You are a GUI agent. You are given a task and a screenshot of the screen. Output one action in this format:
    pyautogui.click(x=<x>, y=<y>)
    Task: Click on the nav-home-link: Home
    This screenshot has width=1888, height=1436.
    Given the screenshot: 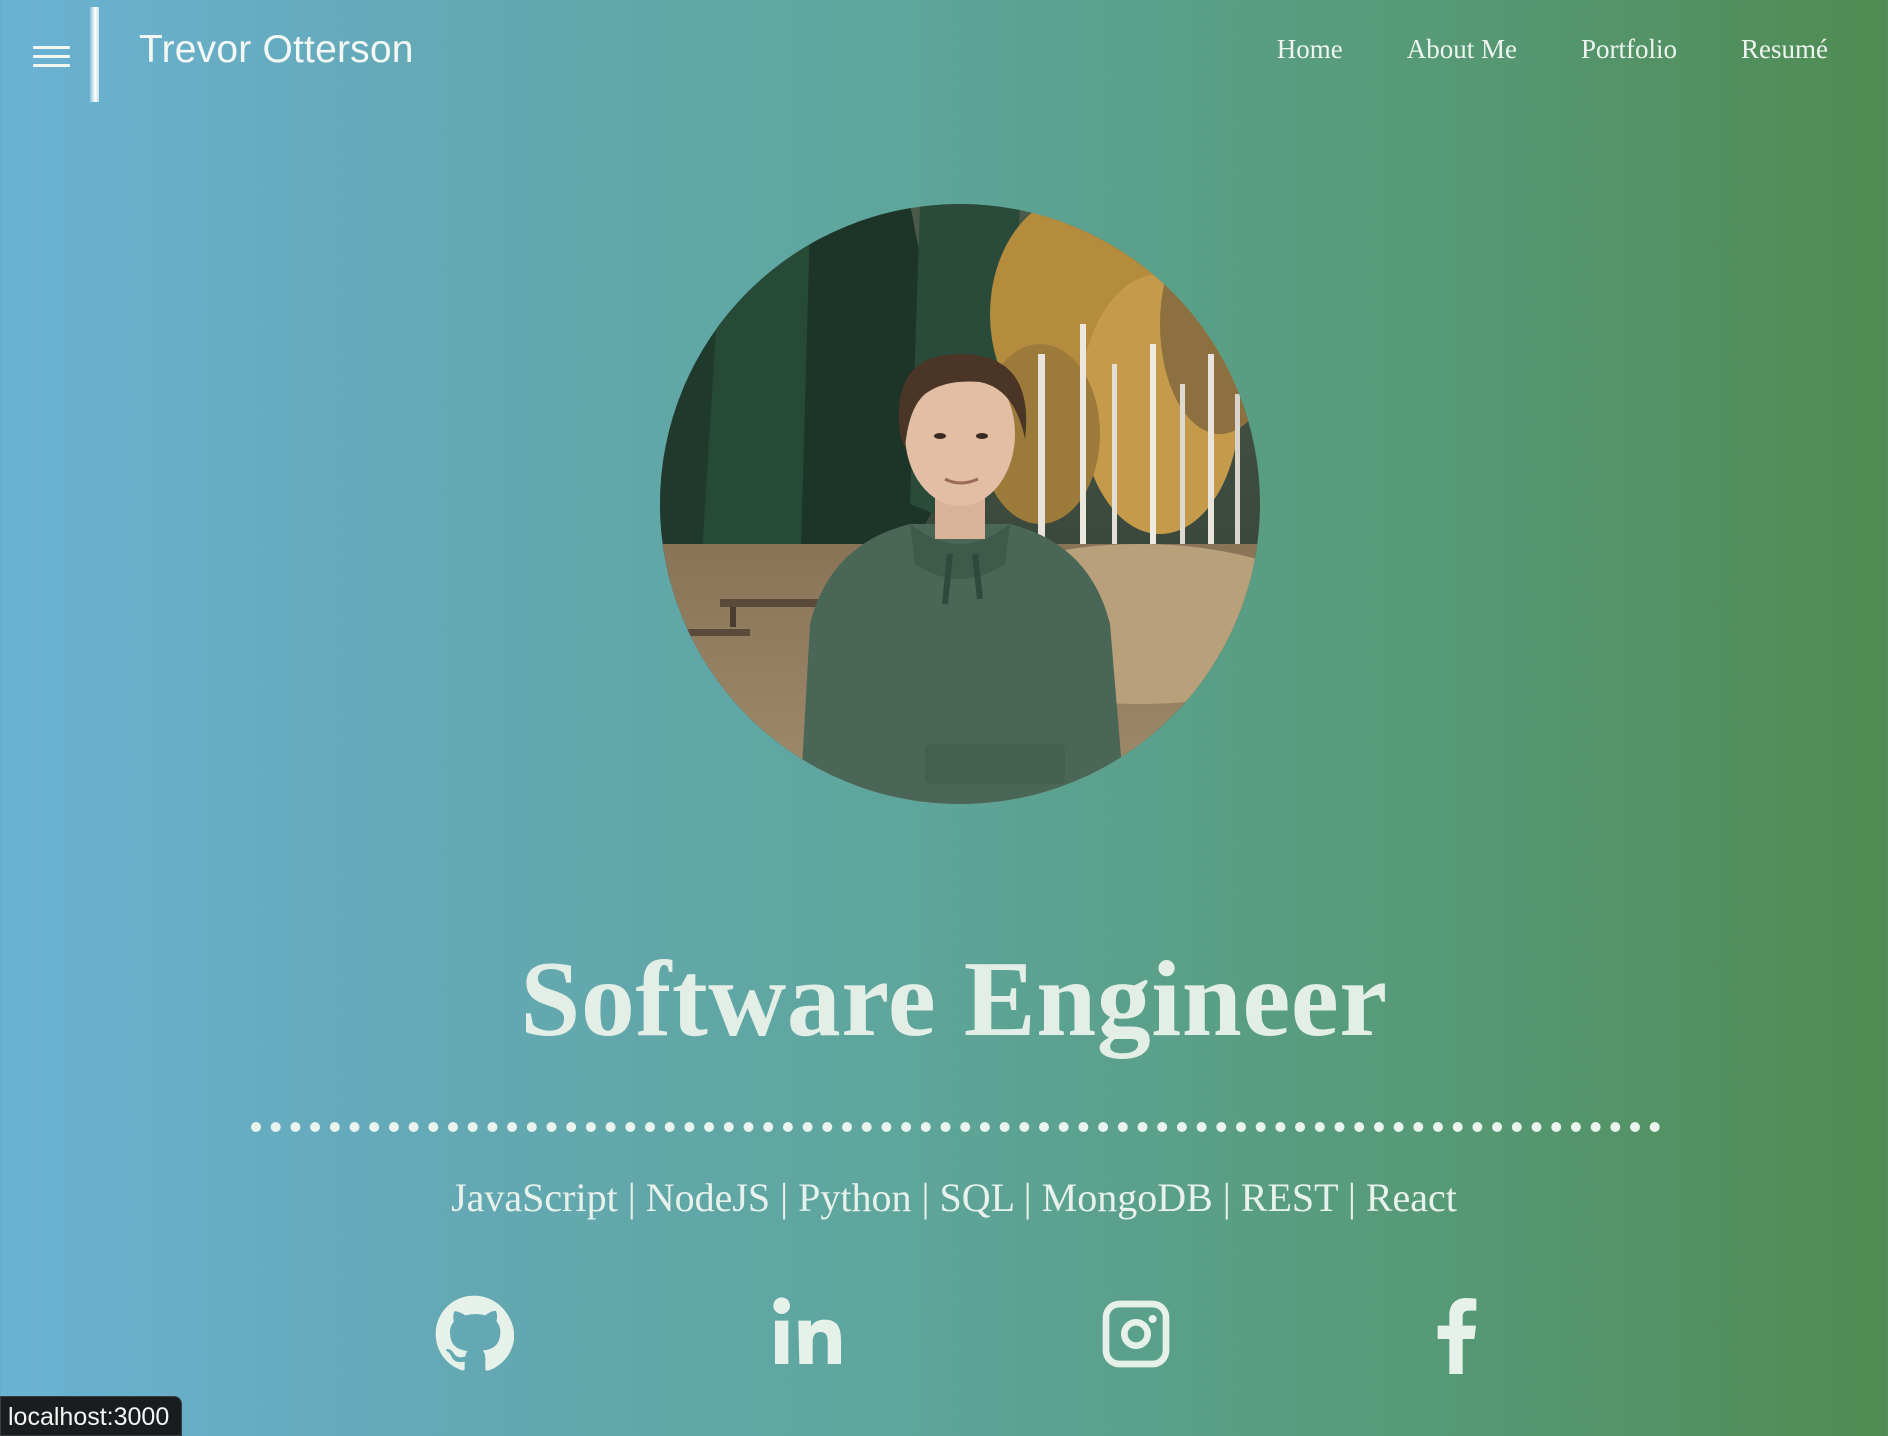 What is the action you would take?
    pyautogui.click(x=1310, y=49)
    